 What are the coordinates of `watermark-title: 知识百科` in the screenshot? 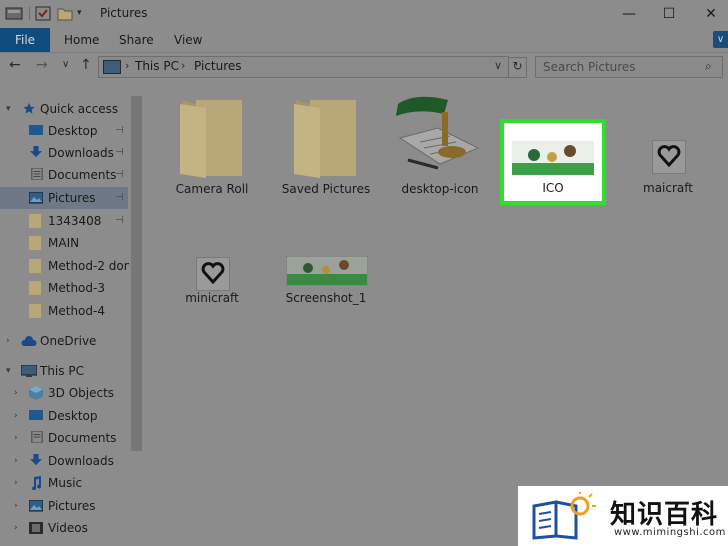 It's located at (664, 515).